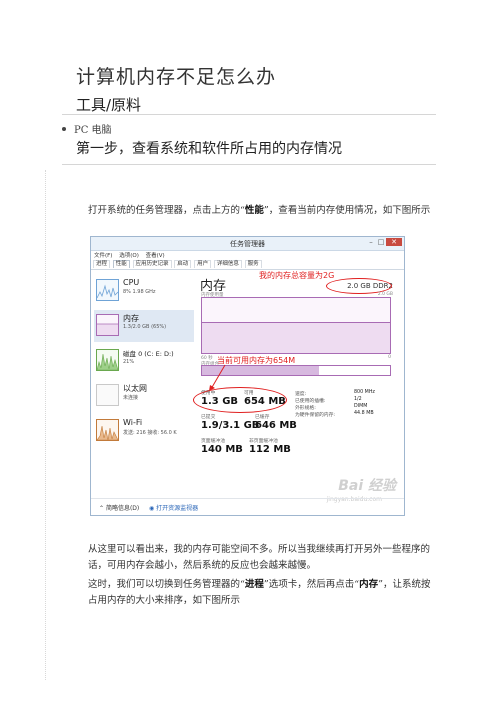 This screenshot has height=702, width=496. Describe the element at coordinates (254, 210) in the screenshot. I see `bold-performance: 性能` at that location.